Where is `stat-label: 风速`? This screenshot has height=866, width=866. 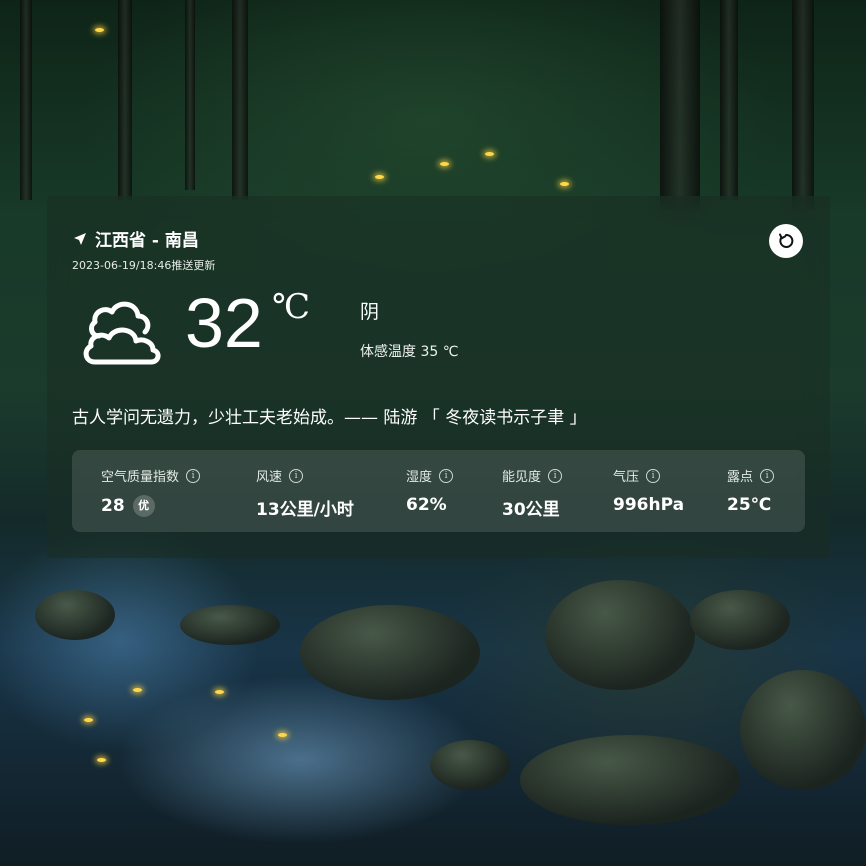
stat-label: 风速 is located at coordinates (269, 477).